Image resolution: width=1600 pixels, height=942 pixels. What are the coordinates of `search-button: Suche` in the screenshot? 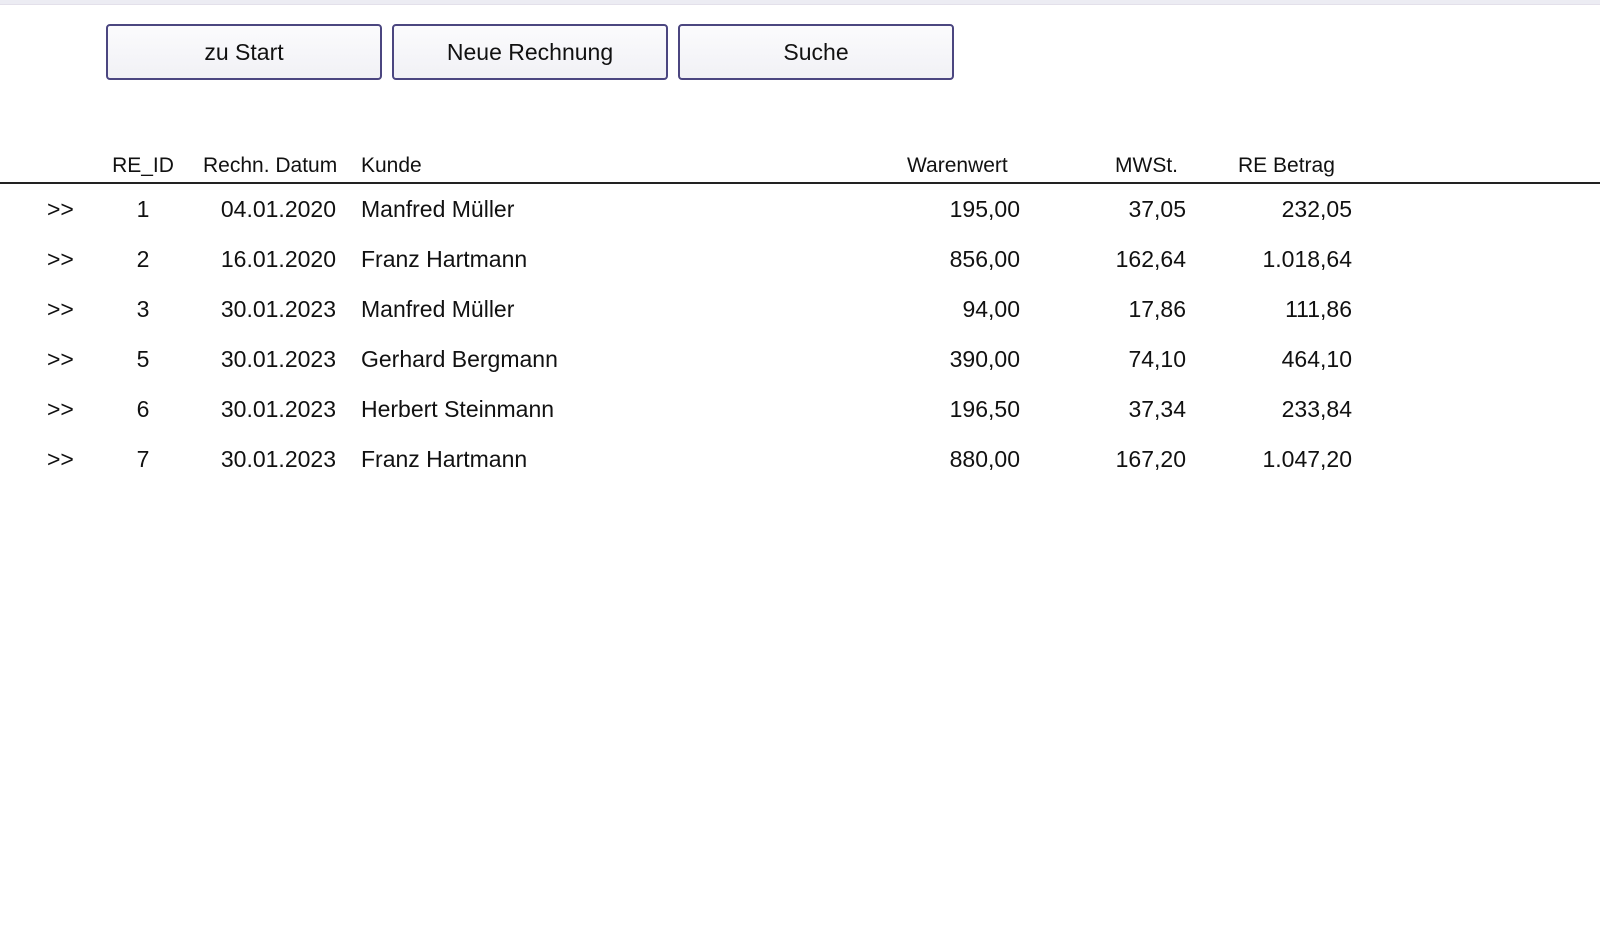 It's located at (816, 52).